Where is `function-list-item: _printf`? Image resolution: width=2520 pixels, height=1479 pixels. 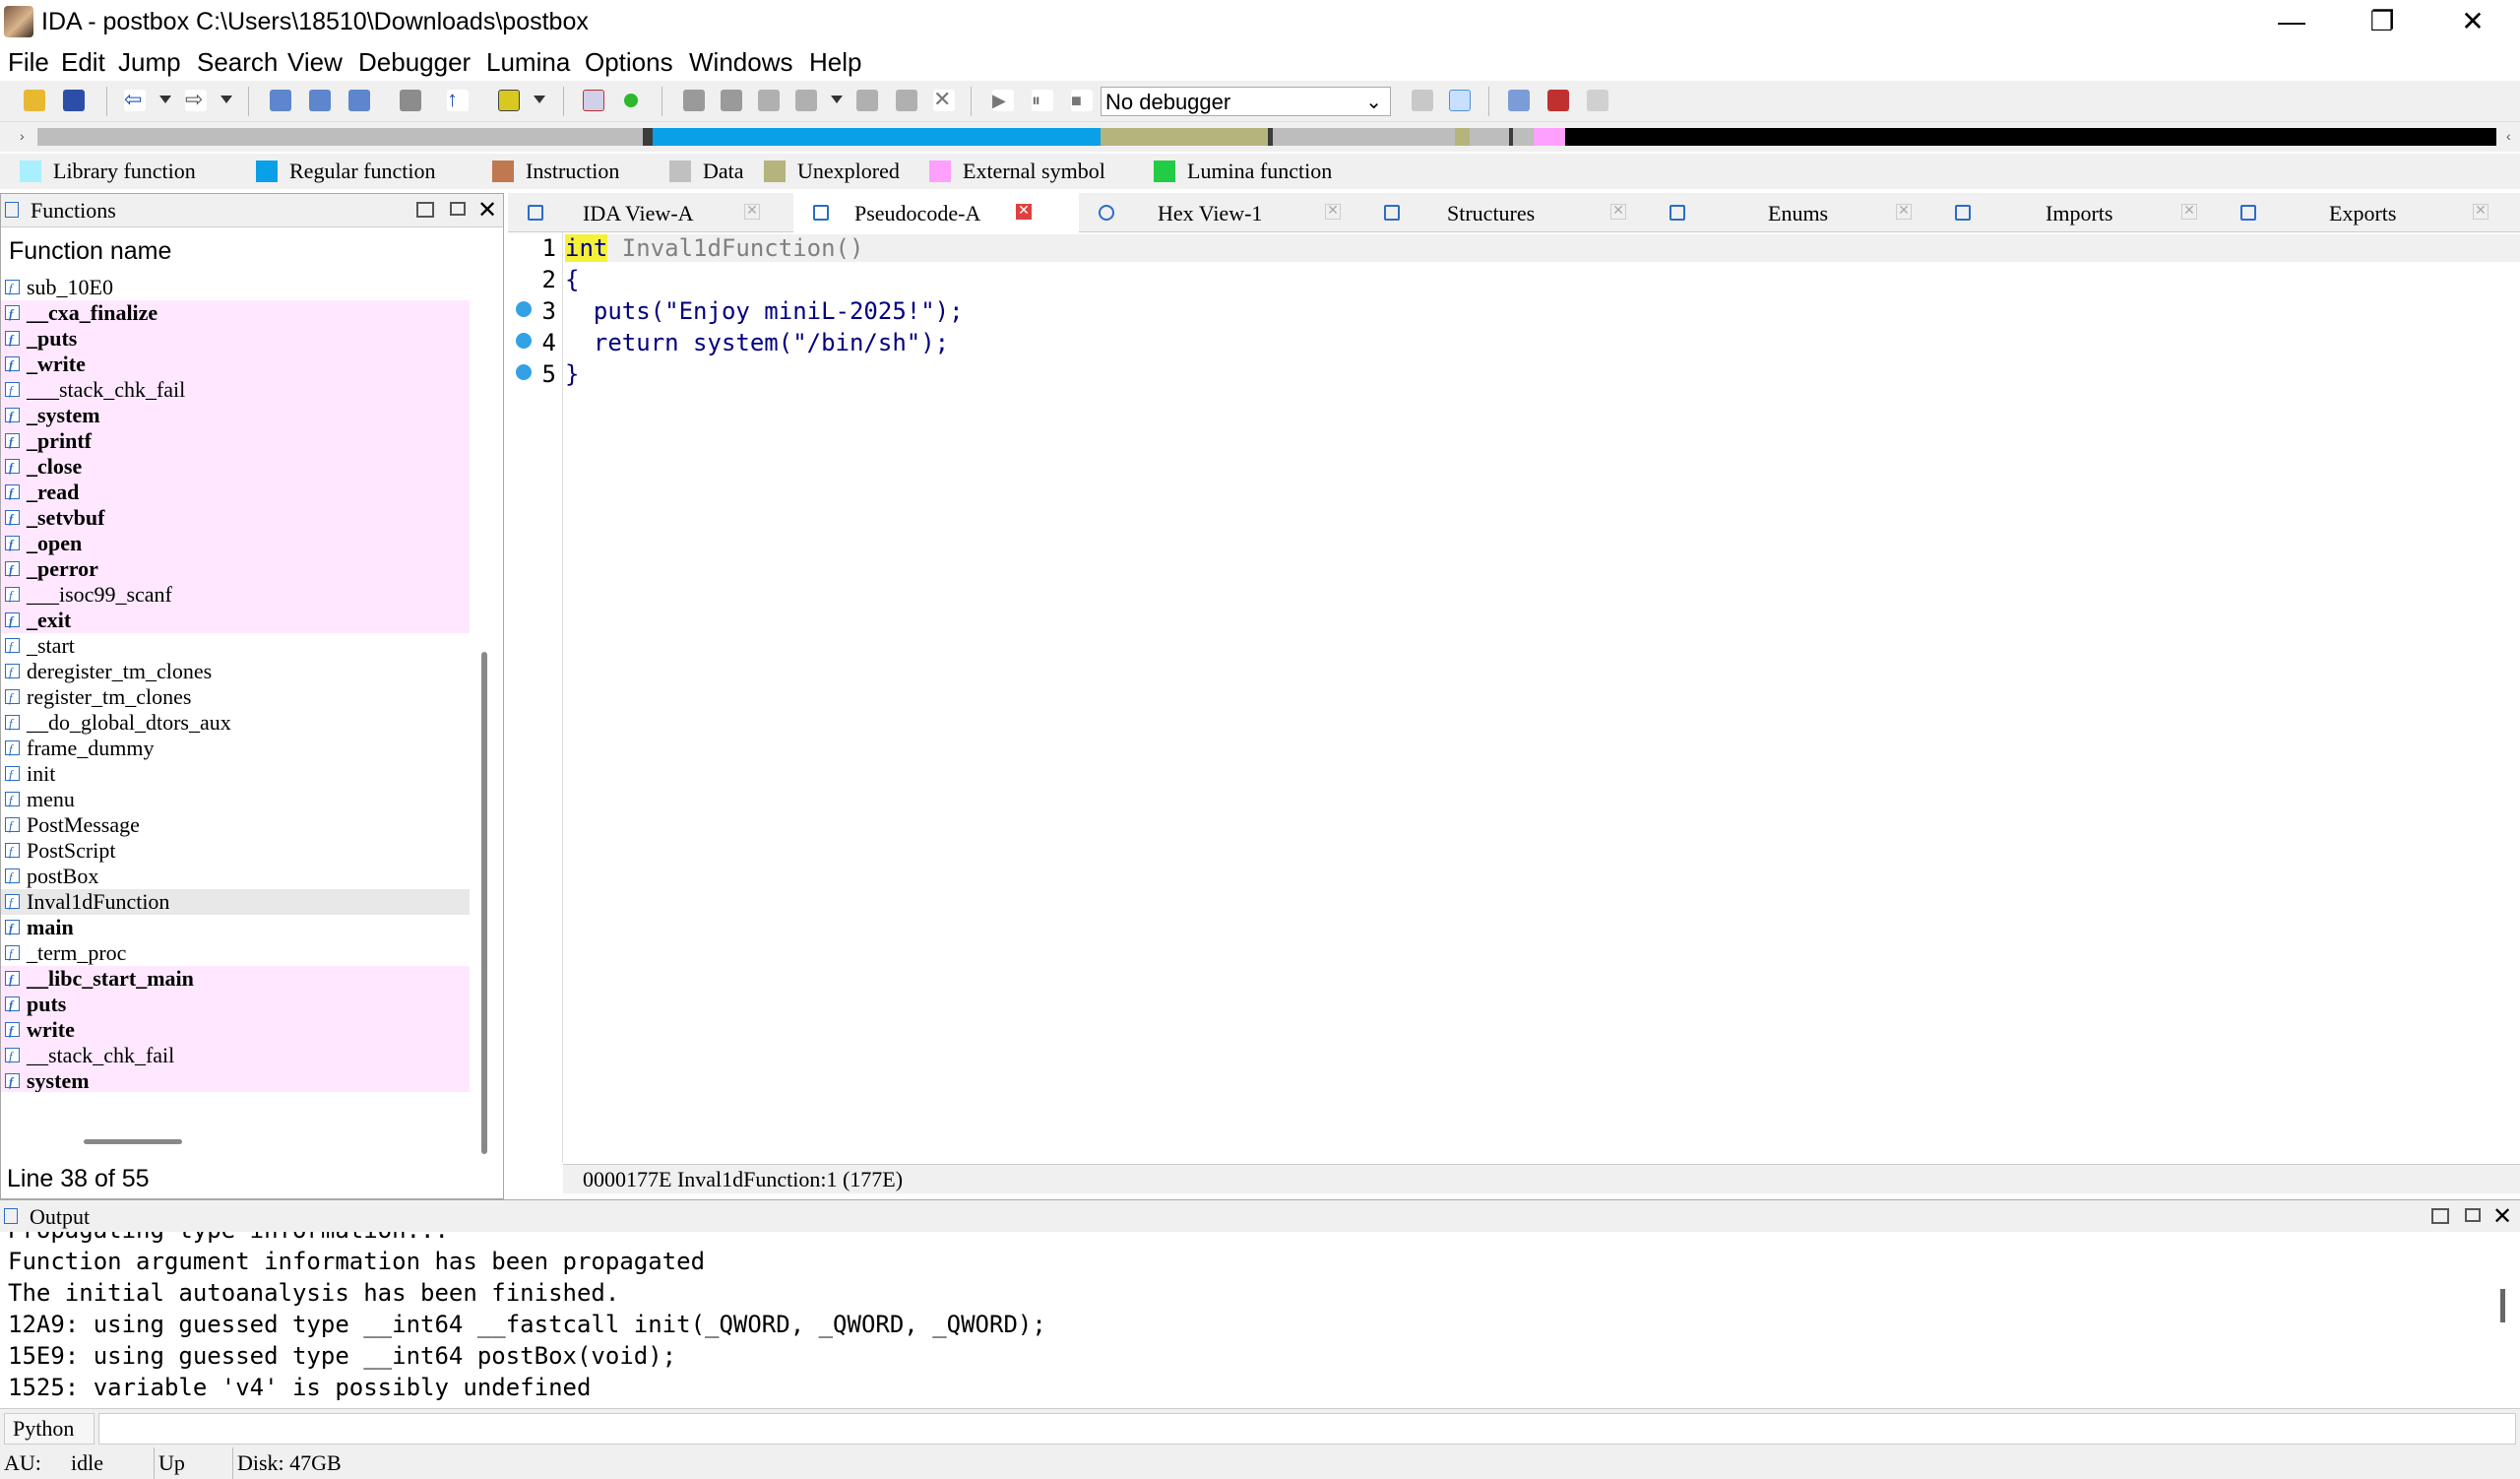
function-list-item: _printf is located at coordinates (235, 442).